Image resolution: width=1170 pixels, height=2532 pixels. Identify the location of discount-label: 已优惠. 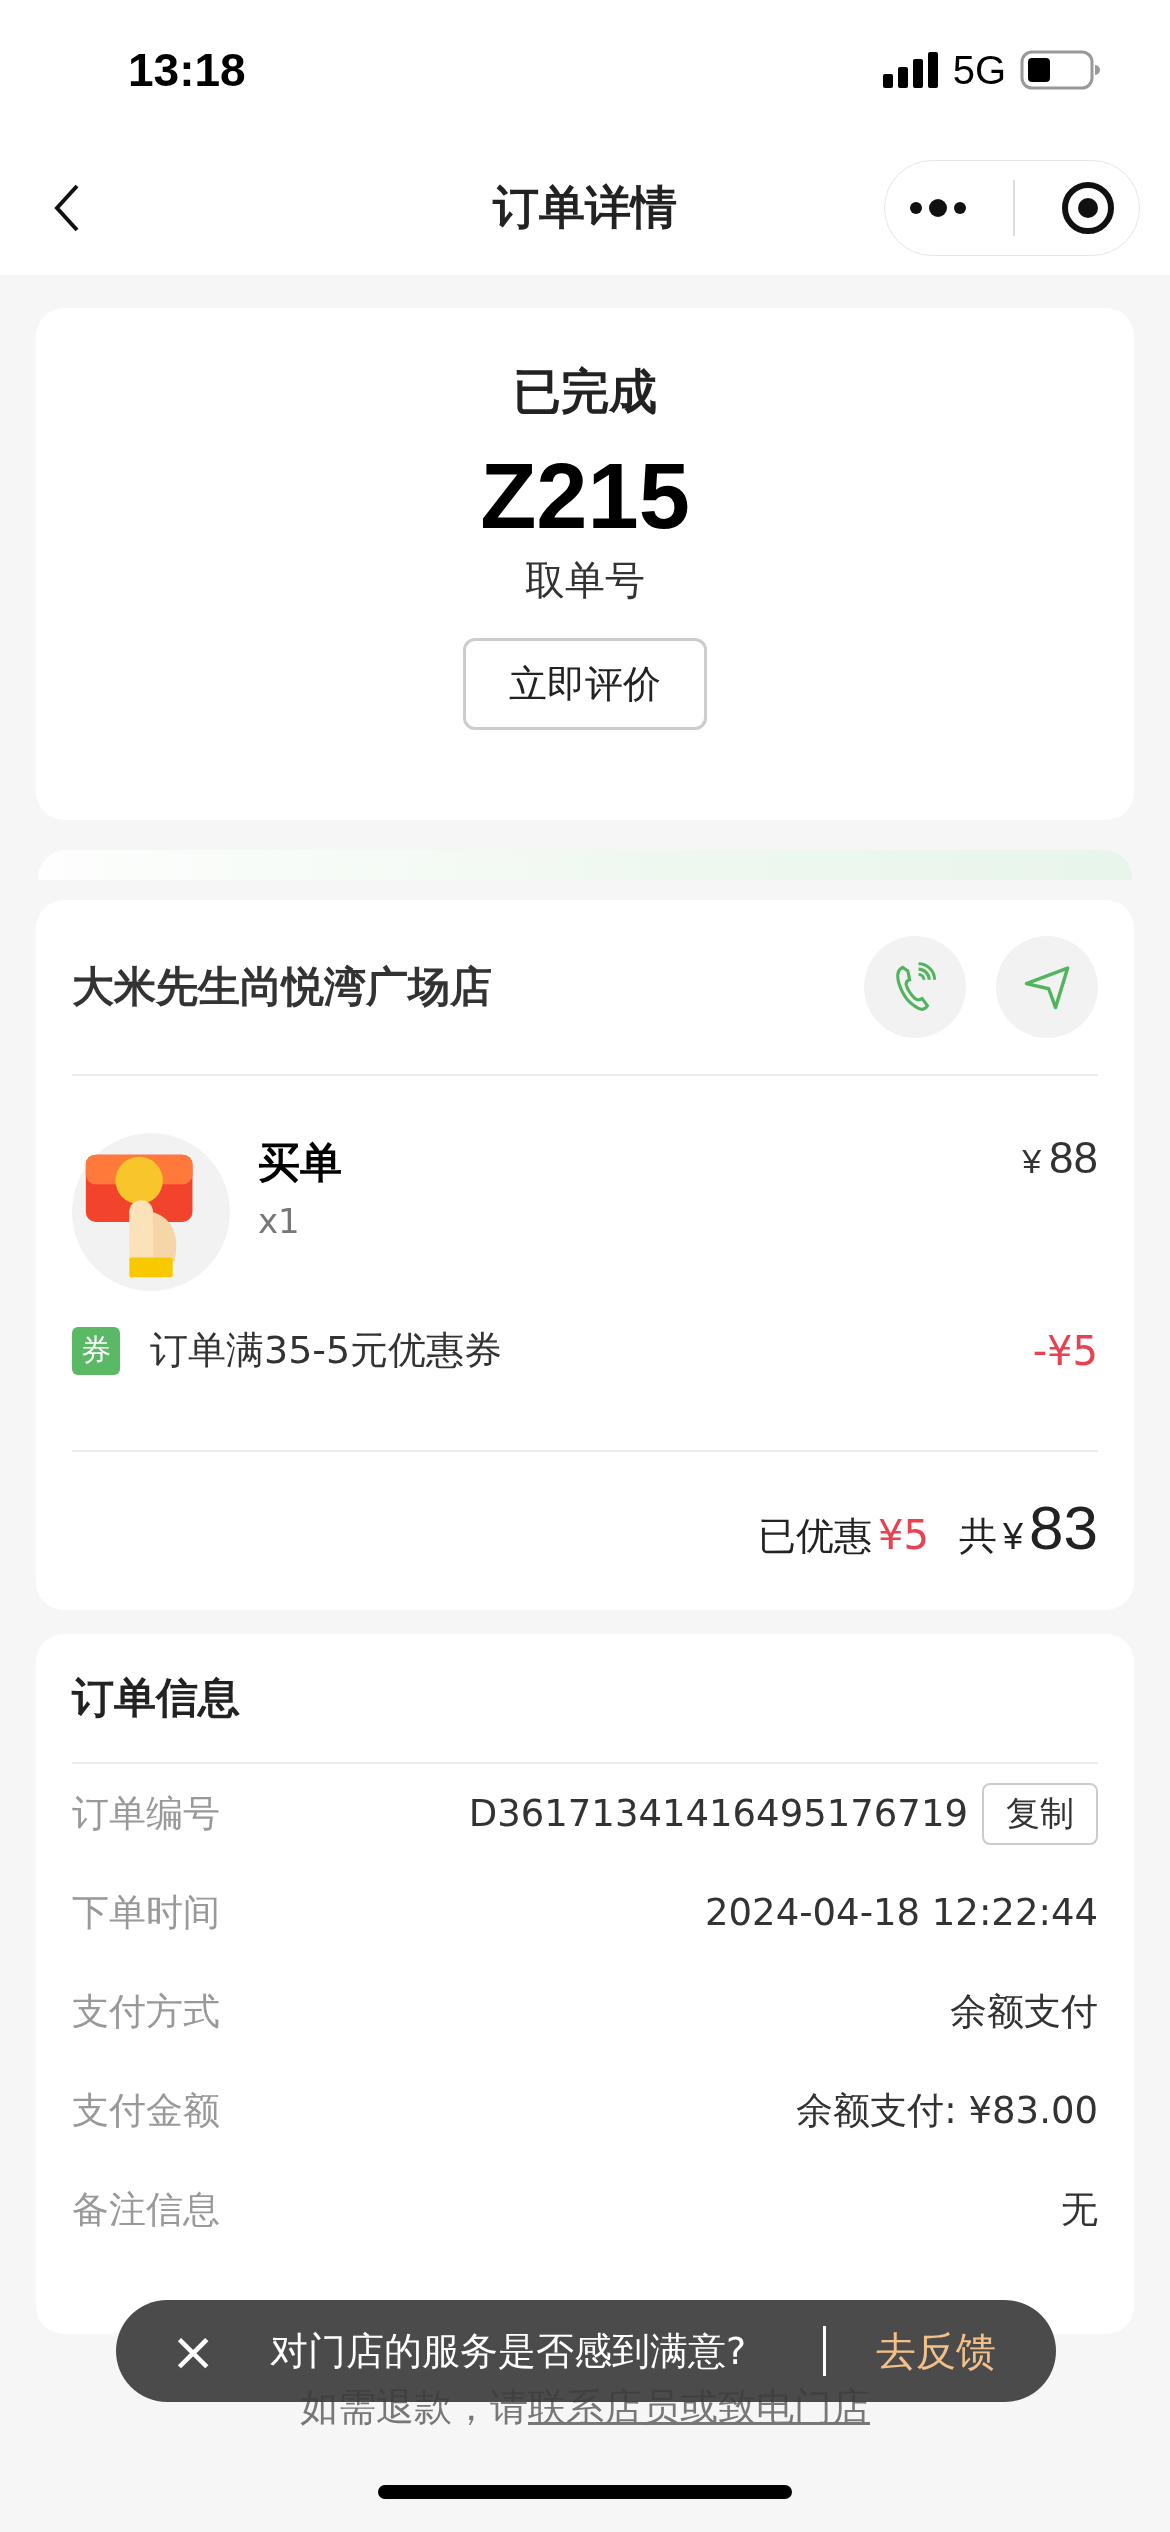
(815, 1536).